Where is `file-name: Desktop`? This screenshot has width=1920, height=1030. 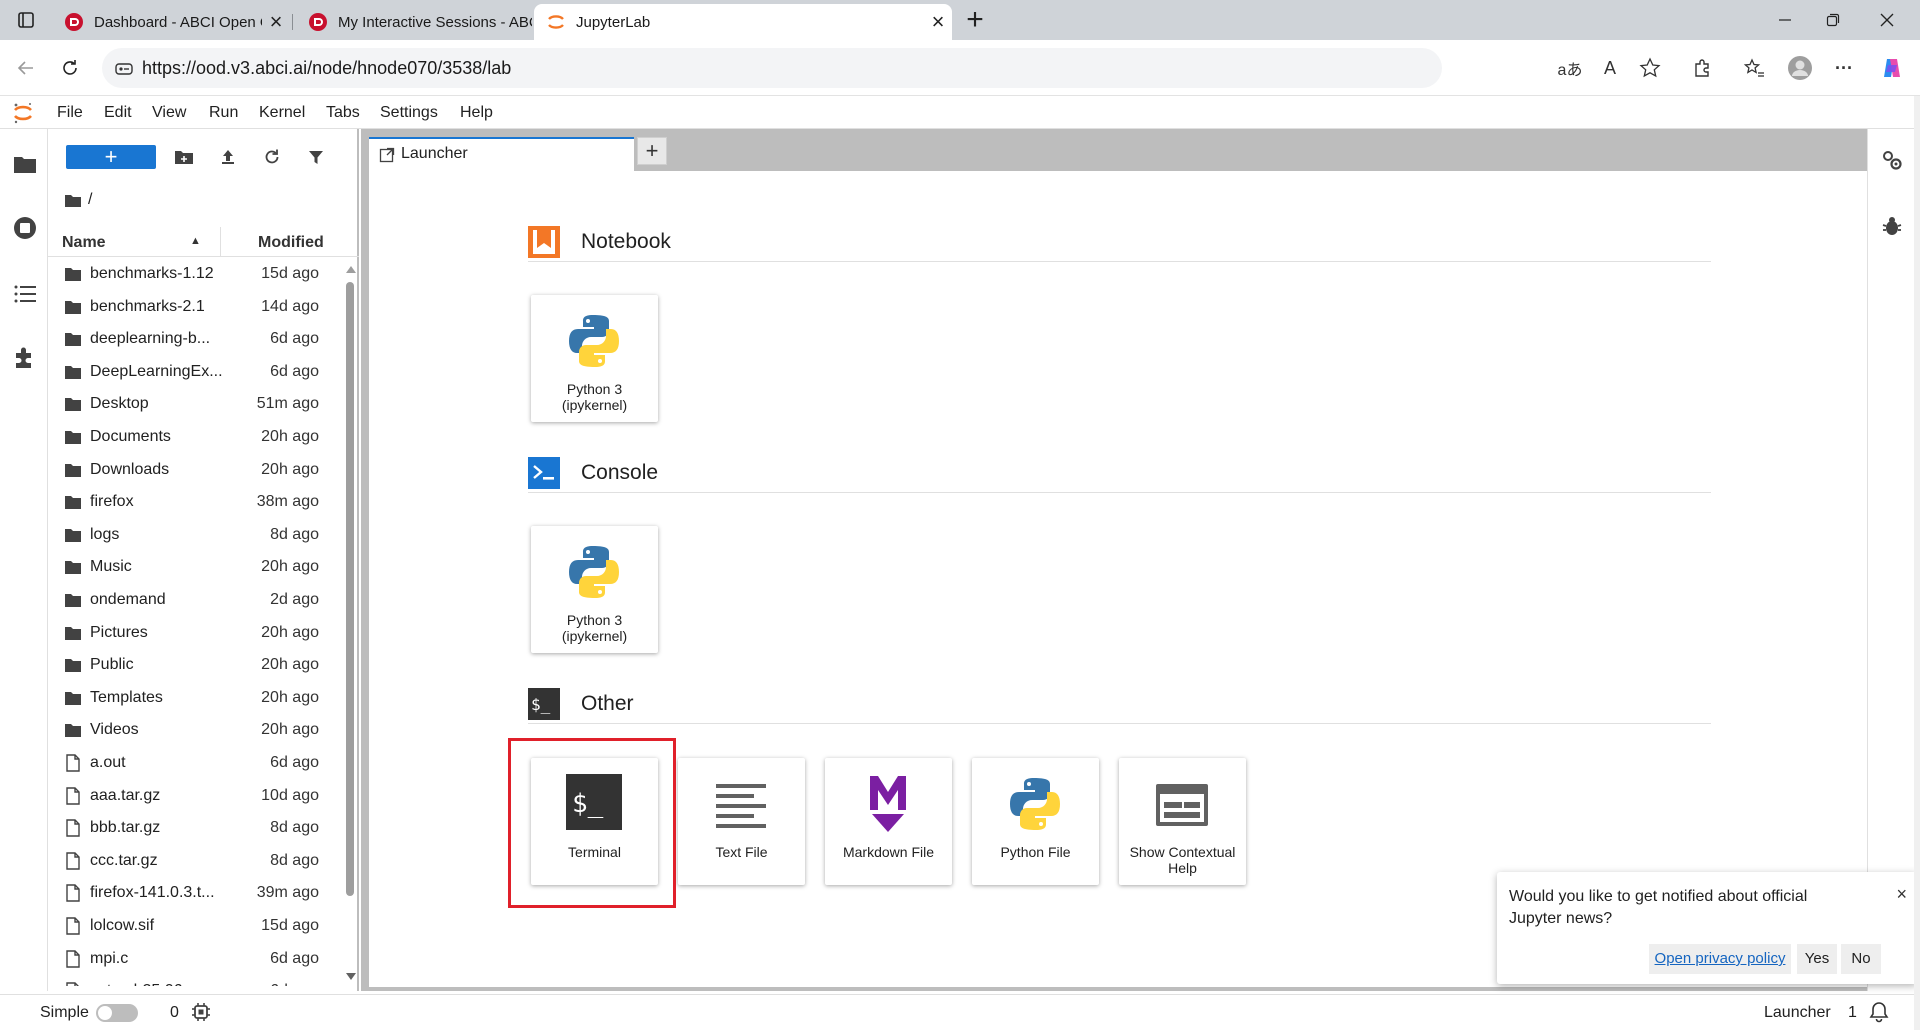
file-name: Desktop is located at coordinates (160, 404).